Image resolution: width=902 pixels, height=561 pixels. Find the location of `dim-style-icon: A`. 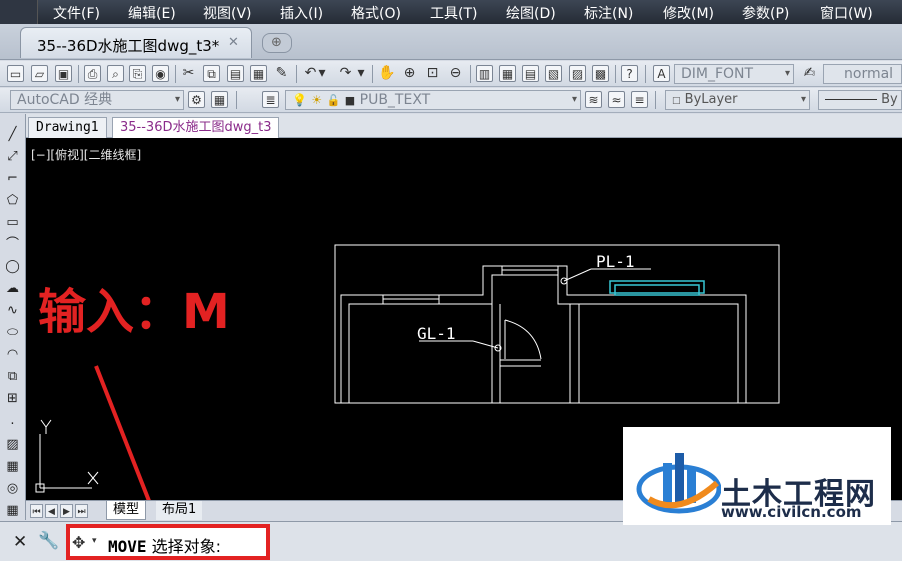

dim-style-icon: A is located at coordinates (661, 73).